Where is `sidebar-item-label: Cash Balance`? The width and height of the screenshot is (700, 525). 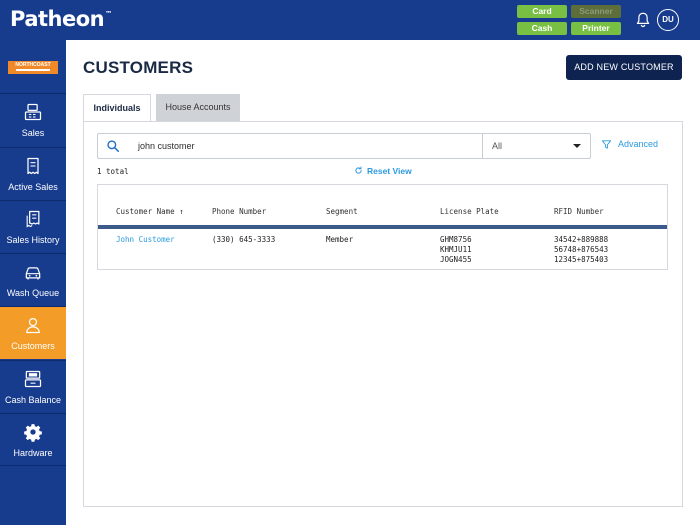 sidebar-item-label: Cash Balance is located at coordinates (33, 400).